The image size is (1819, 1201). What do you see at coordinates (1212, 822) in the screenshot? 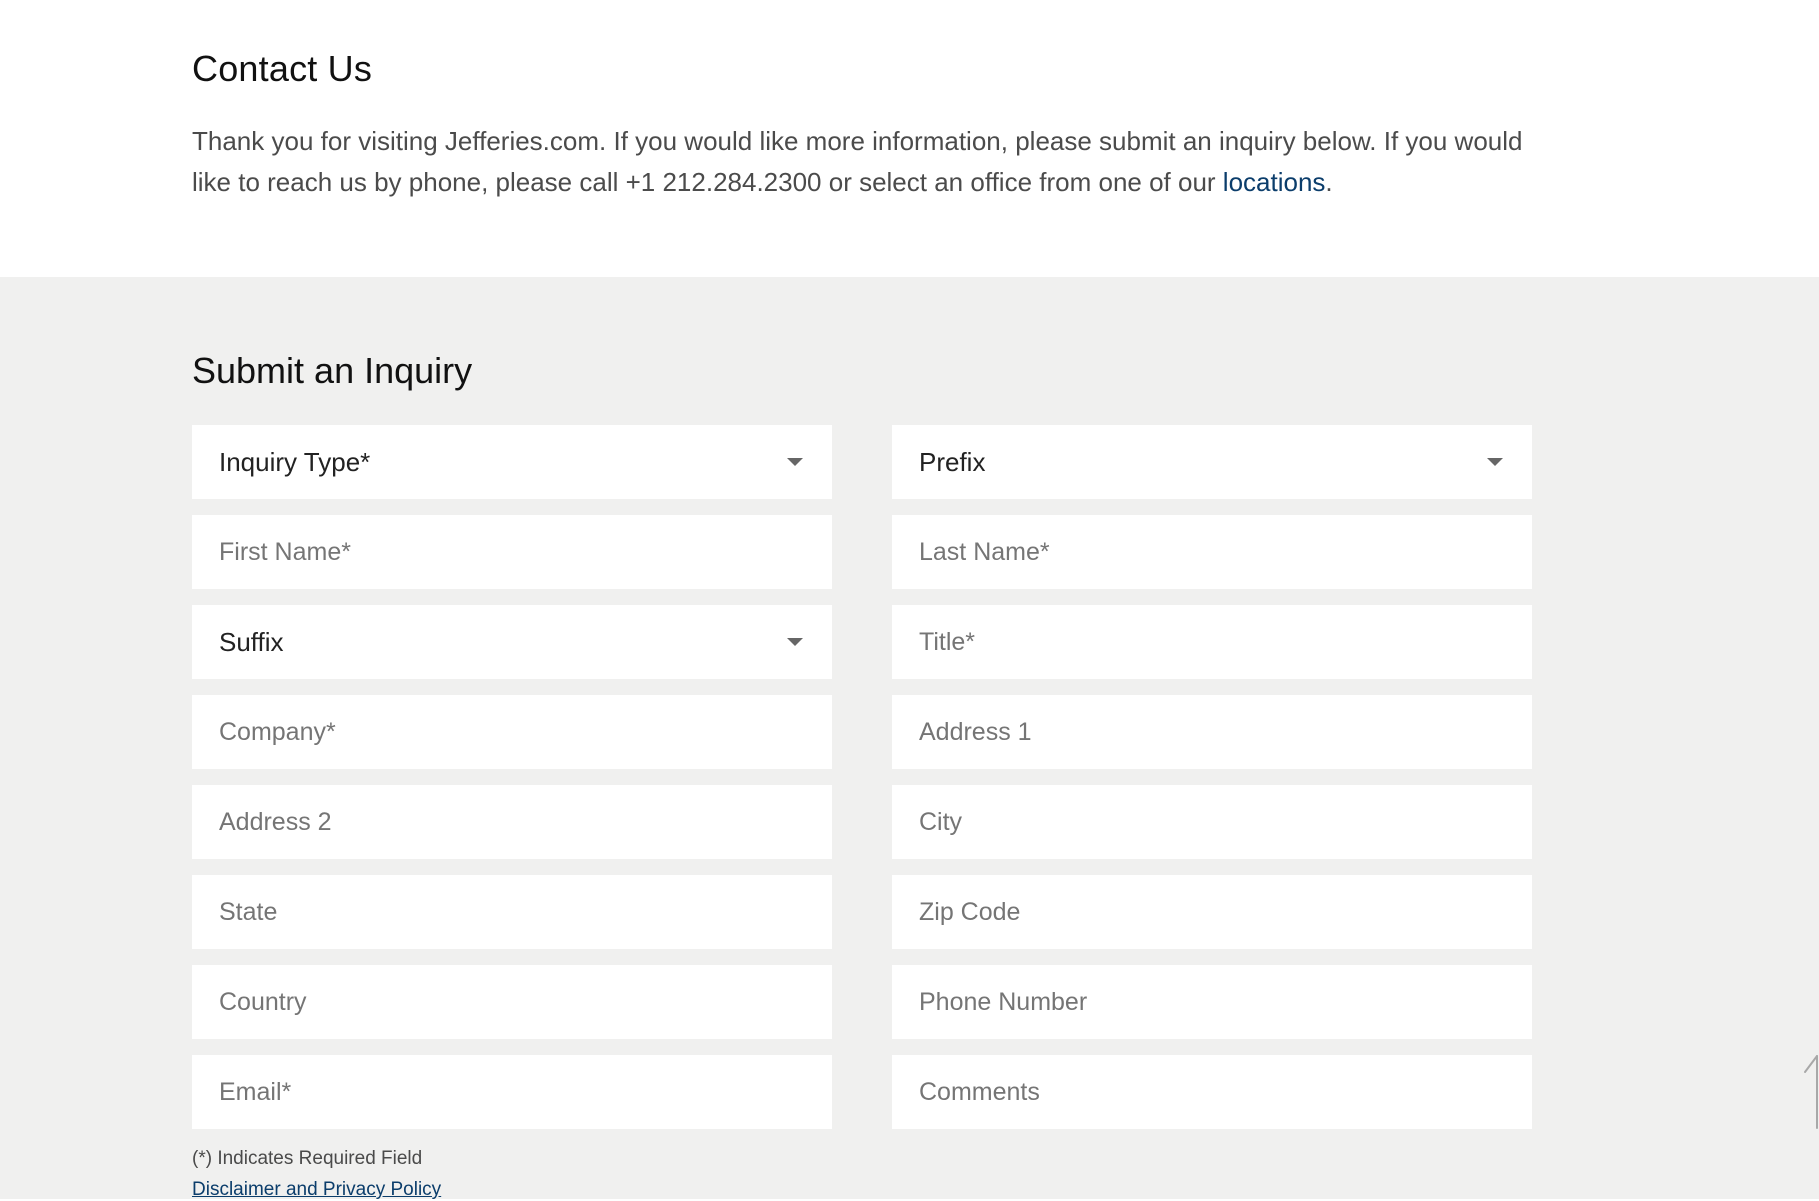
I see `city-input` at bounding box center [1212, 822].